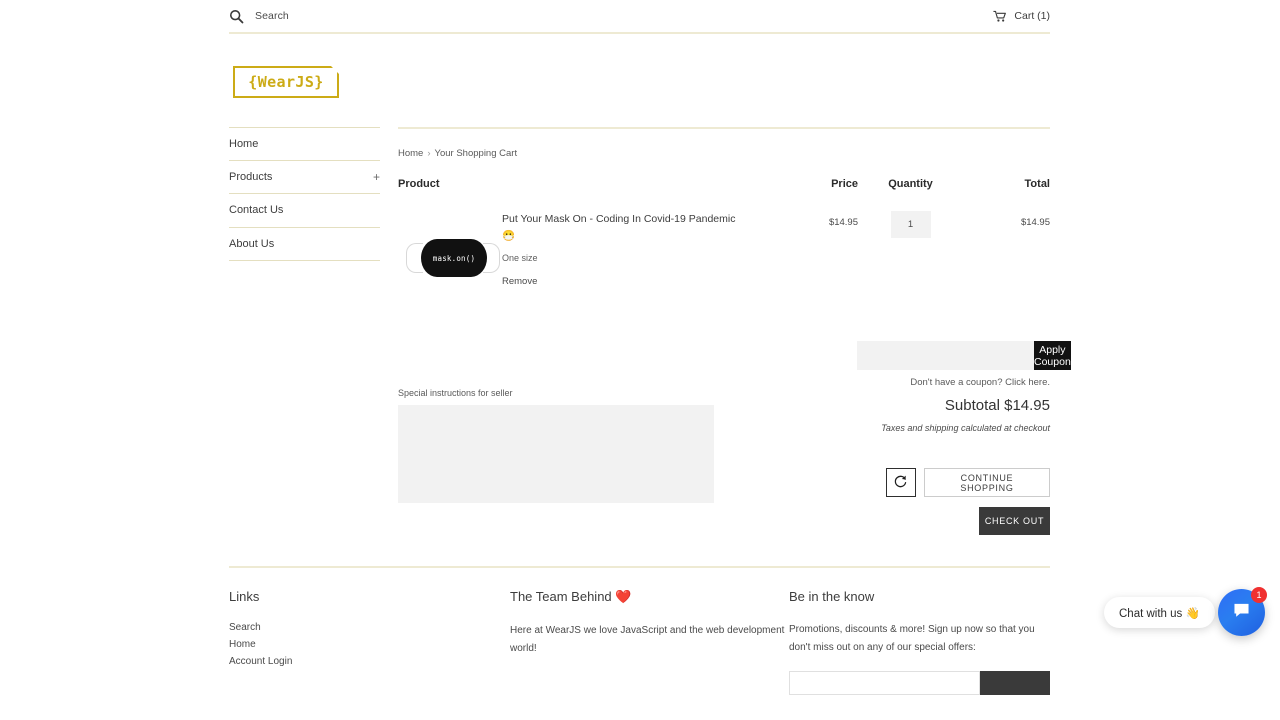 The image size is (1280, 720). Describe the element at coordinates (1000, 16) in the screenshot. I see `cart-icon` at that location.